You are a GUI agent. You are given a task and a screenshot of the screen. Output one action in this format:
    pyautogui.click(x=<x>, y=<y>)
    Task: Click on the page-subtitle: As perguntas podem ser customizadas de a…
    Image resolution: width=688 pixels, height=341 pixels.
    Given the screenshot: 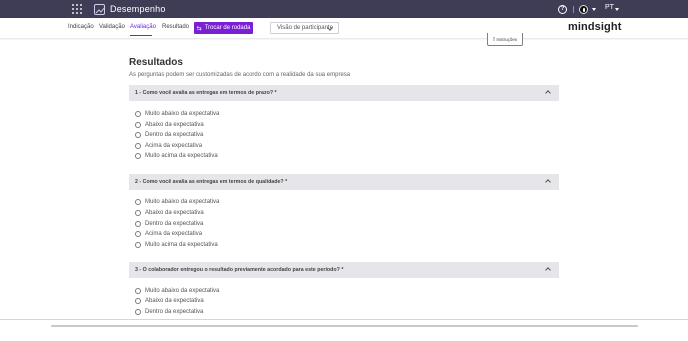 What is the action you would take?
    pyautogui.click(x=240, y=75)
    